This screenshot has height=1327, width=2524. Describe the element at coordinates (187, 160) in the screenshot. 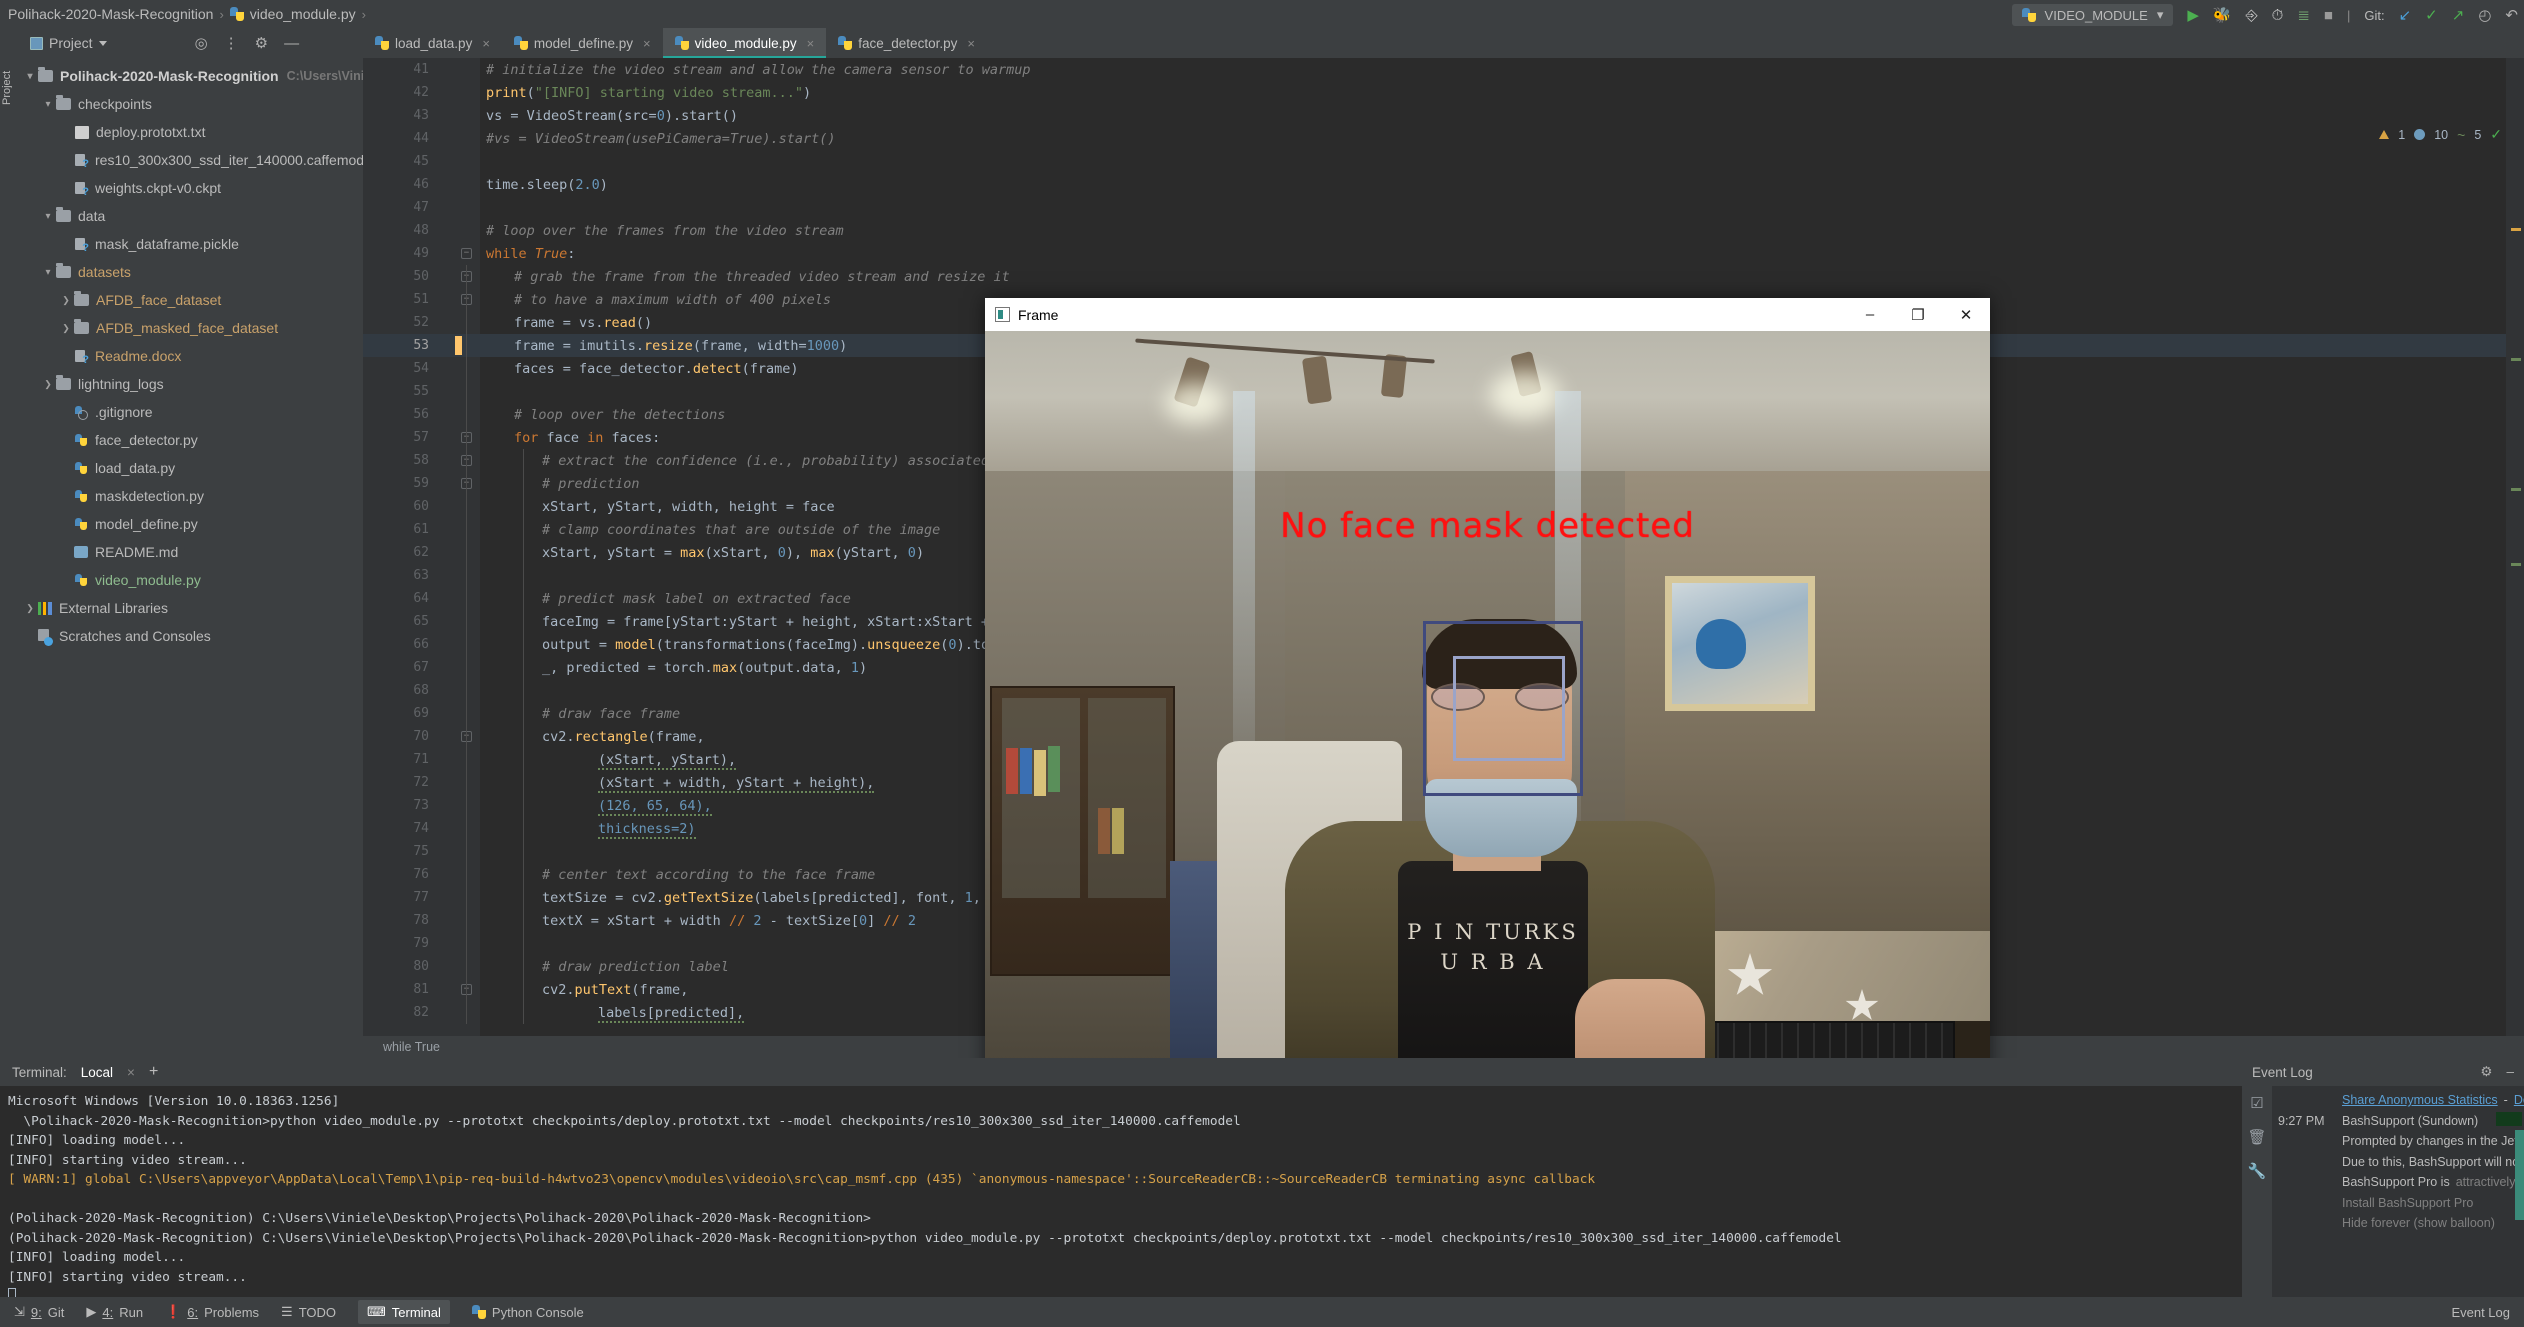

I see `tree-row-res10-300x300-ssd-iter-140000-caffemodel: res10_300x300_ssd_iter_140000.caffemodel` at that location.